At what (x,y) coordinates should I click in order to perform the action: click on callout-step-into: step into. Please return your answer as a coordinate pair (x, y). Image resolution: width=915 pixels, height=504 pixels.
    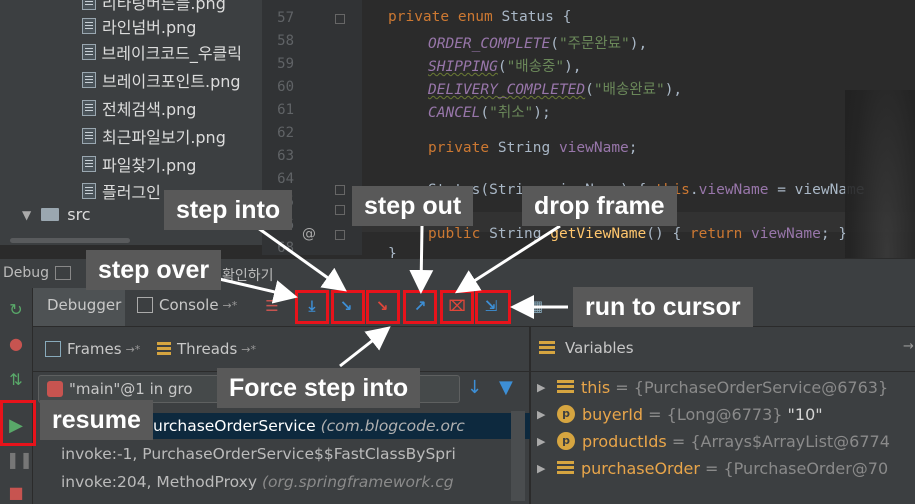
    Looking at the image, I should click on (228, 210).